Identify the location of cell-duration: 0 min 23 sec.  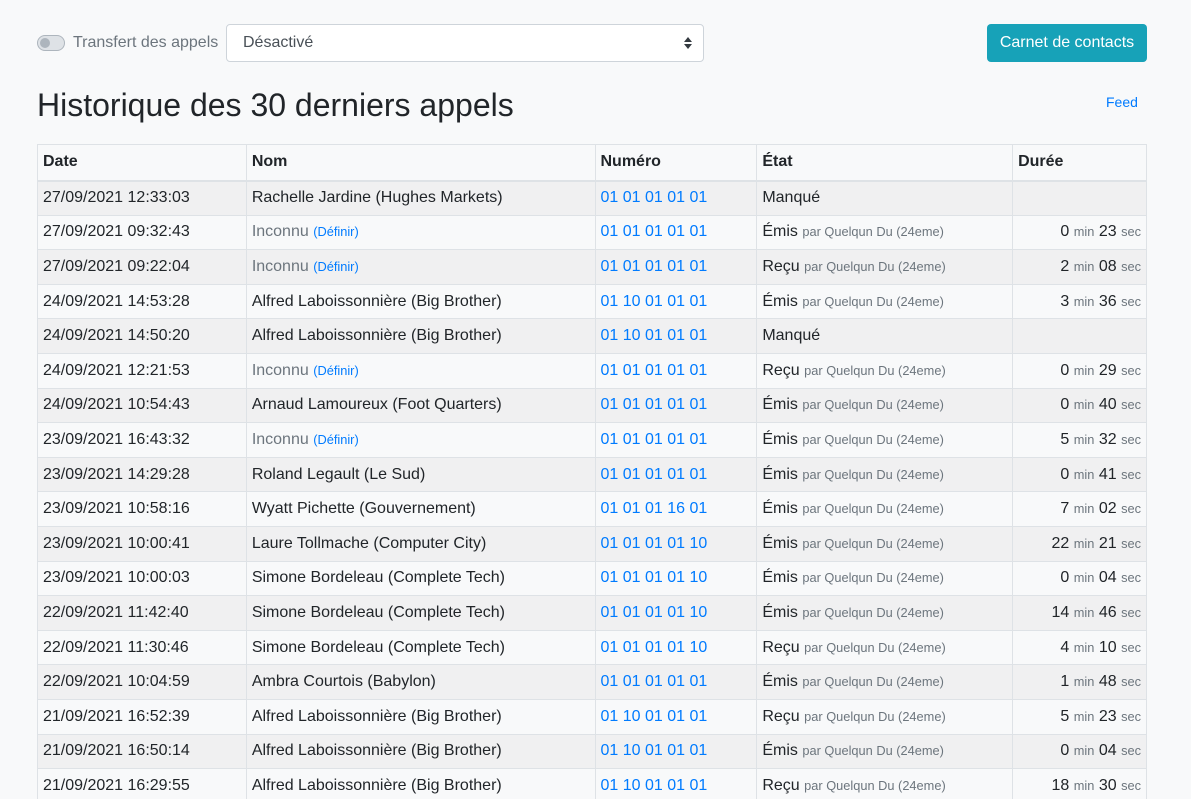
(1079, 232).